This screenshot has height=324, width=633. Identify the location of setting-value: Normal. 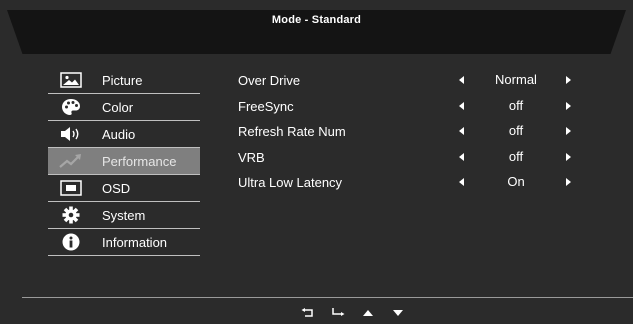
(516, 79).